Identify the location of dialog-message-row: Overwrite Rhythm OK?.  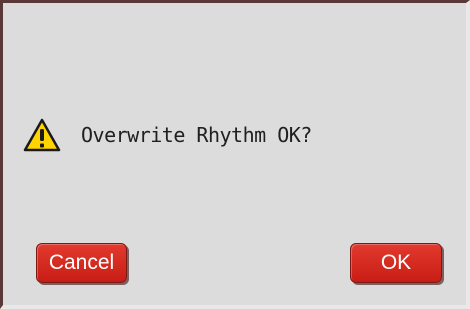
(167, 135).